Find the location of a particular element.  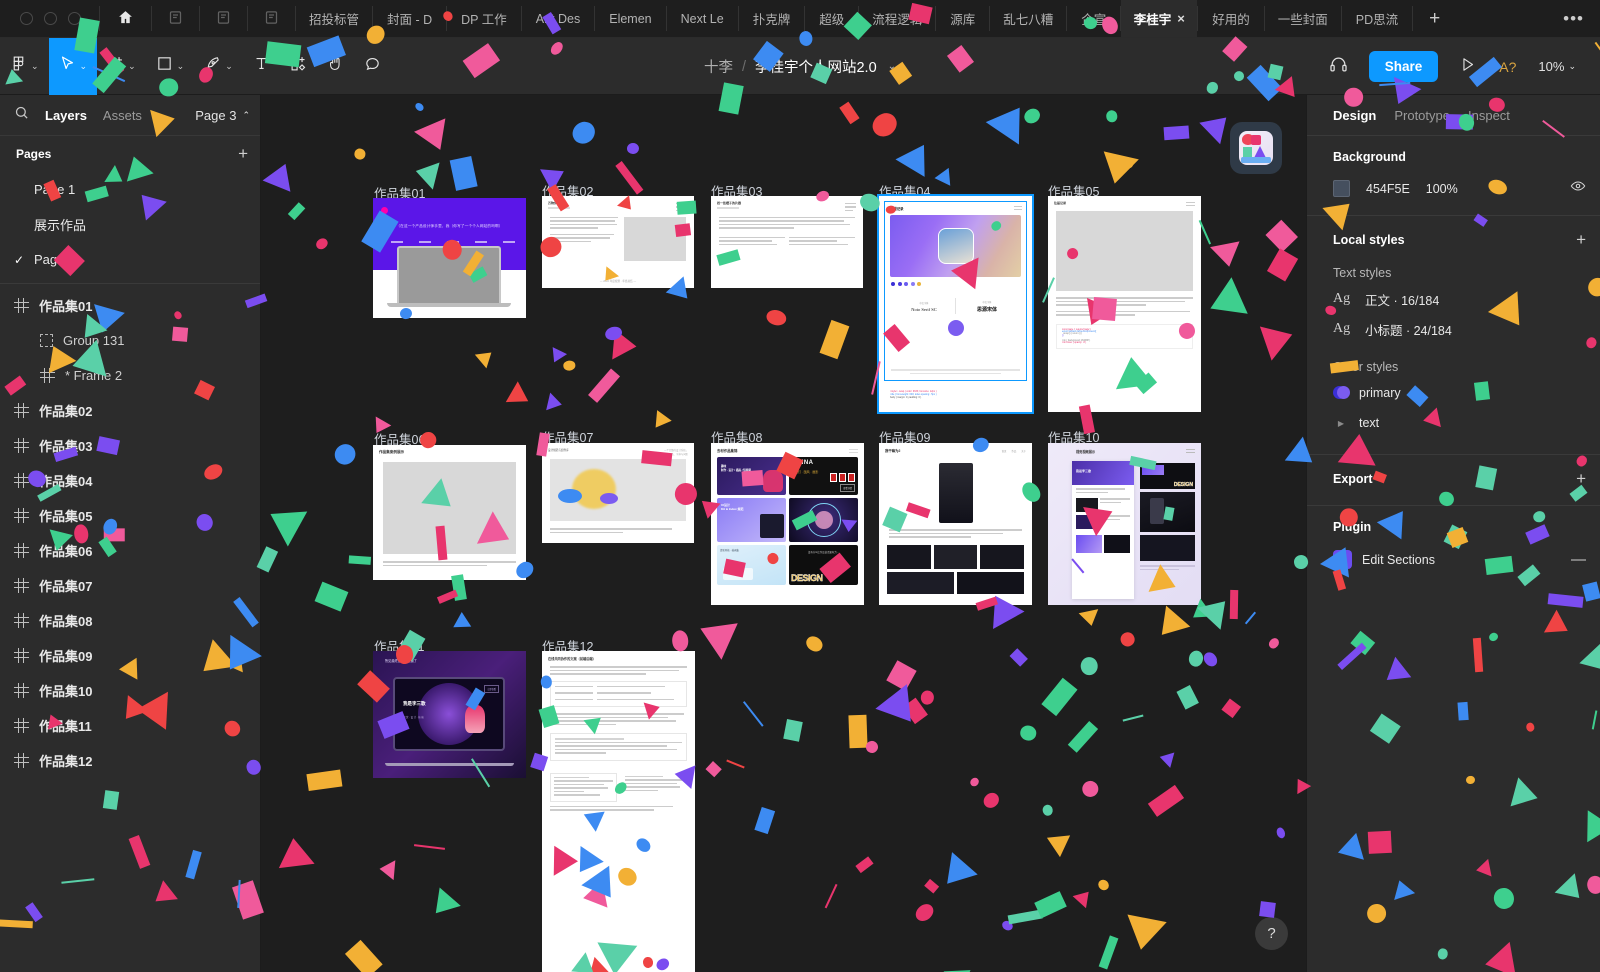

tab-15: PD思流 is located at coordinates (1377, 18).